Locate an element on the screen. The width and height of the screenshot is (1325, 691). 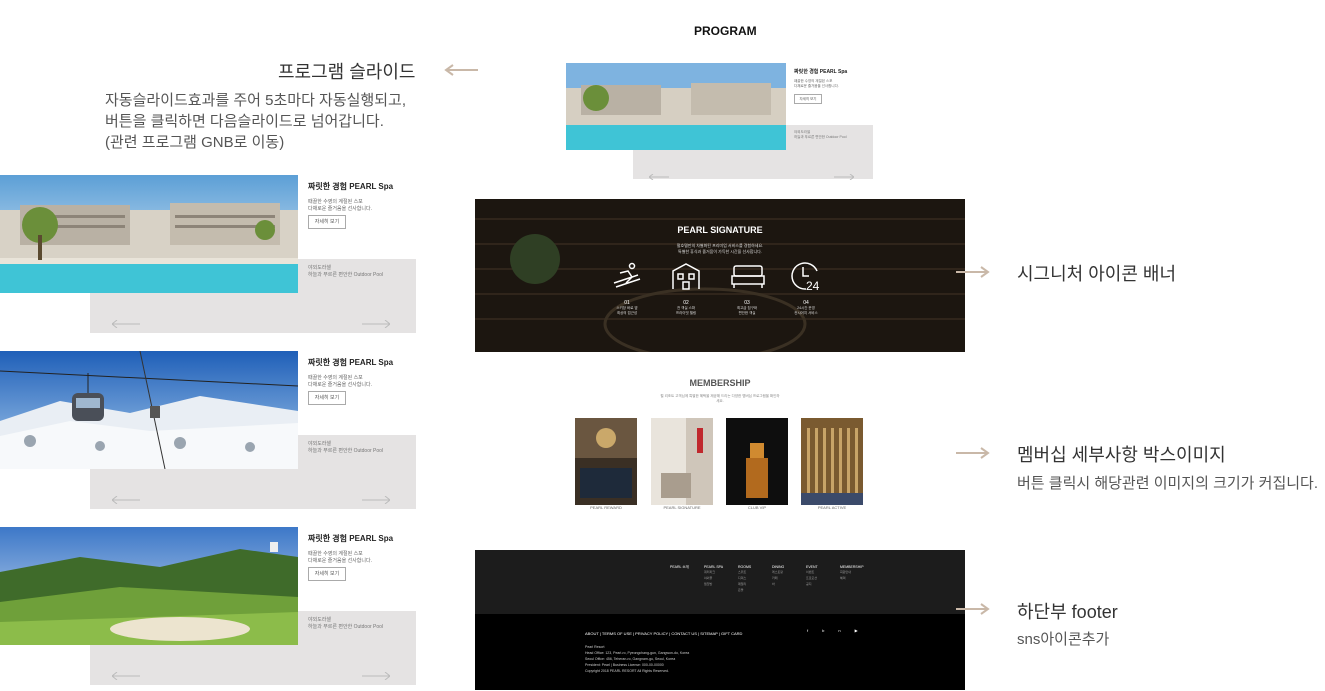
footer-link: 공지 is located at coordinates (818, 584).